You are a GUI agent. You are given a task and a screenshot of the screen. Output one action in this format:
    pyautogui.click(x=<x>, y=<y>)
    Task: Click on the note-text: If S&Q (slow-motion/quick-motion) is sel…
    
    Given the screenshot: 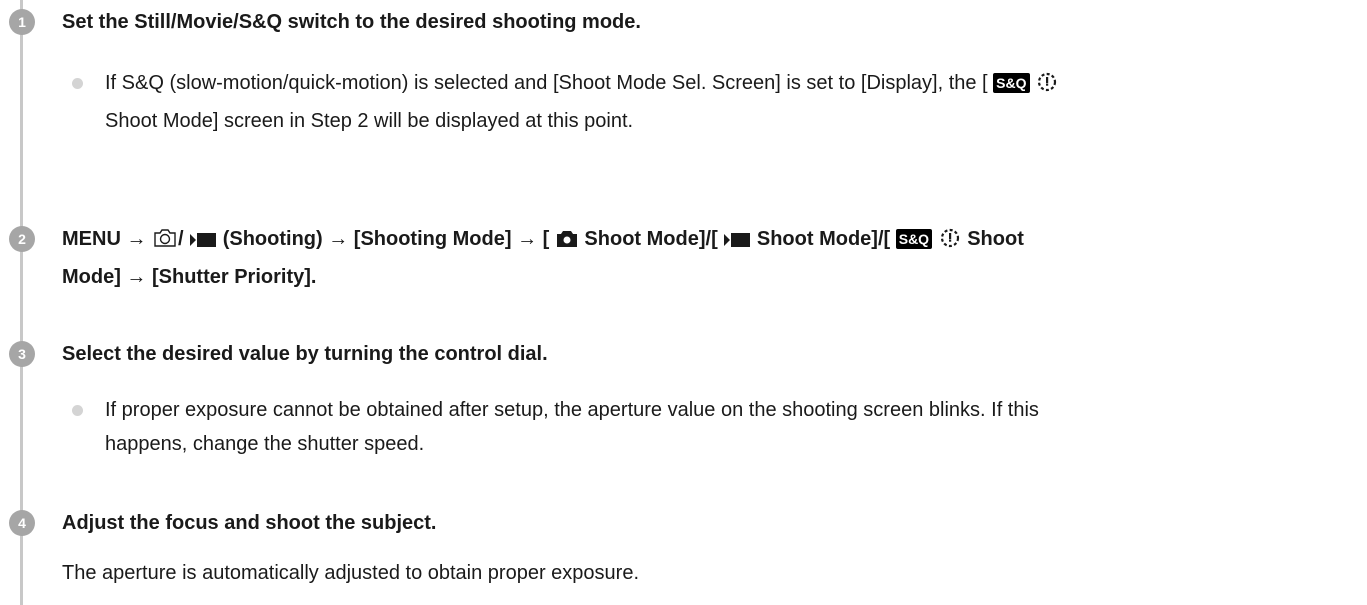 What is the action you would take?
    pyautogui.click(x=546, y=83)
    